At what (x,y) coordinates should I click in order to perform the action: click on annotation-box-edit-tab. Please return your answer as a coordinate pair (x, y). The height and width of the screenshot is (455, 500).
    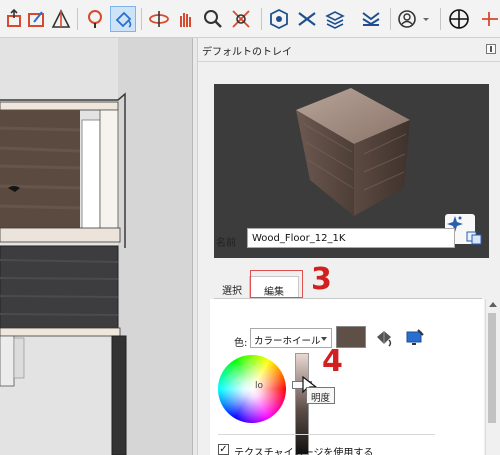
    Looking at the image, I should click on (276, 284).